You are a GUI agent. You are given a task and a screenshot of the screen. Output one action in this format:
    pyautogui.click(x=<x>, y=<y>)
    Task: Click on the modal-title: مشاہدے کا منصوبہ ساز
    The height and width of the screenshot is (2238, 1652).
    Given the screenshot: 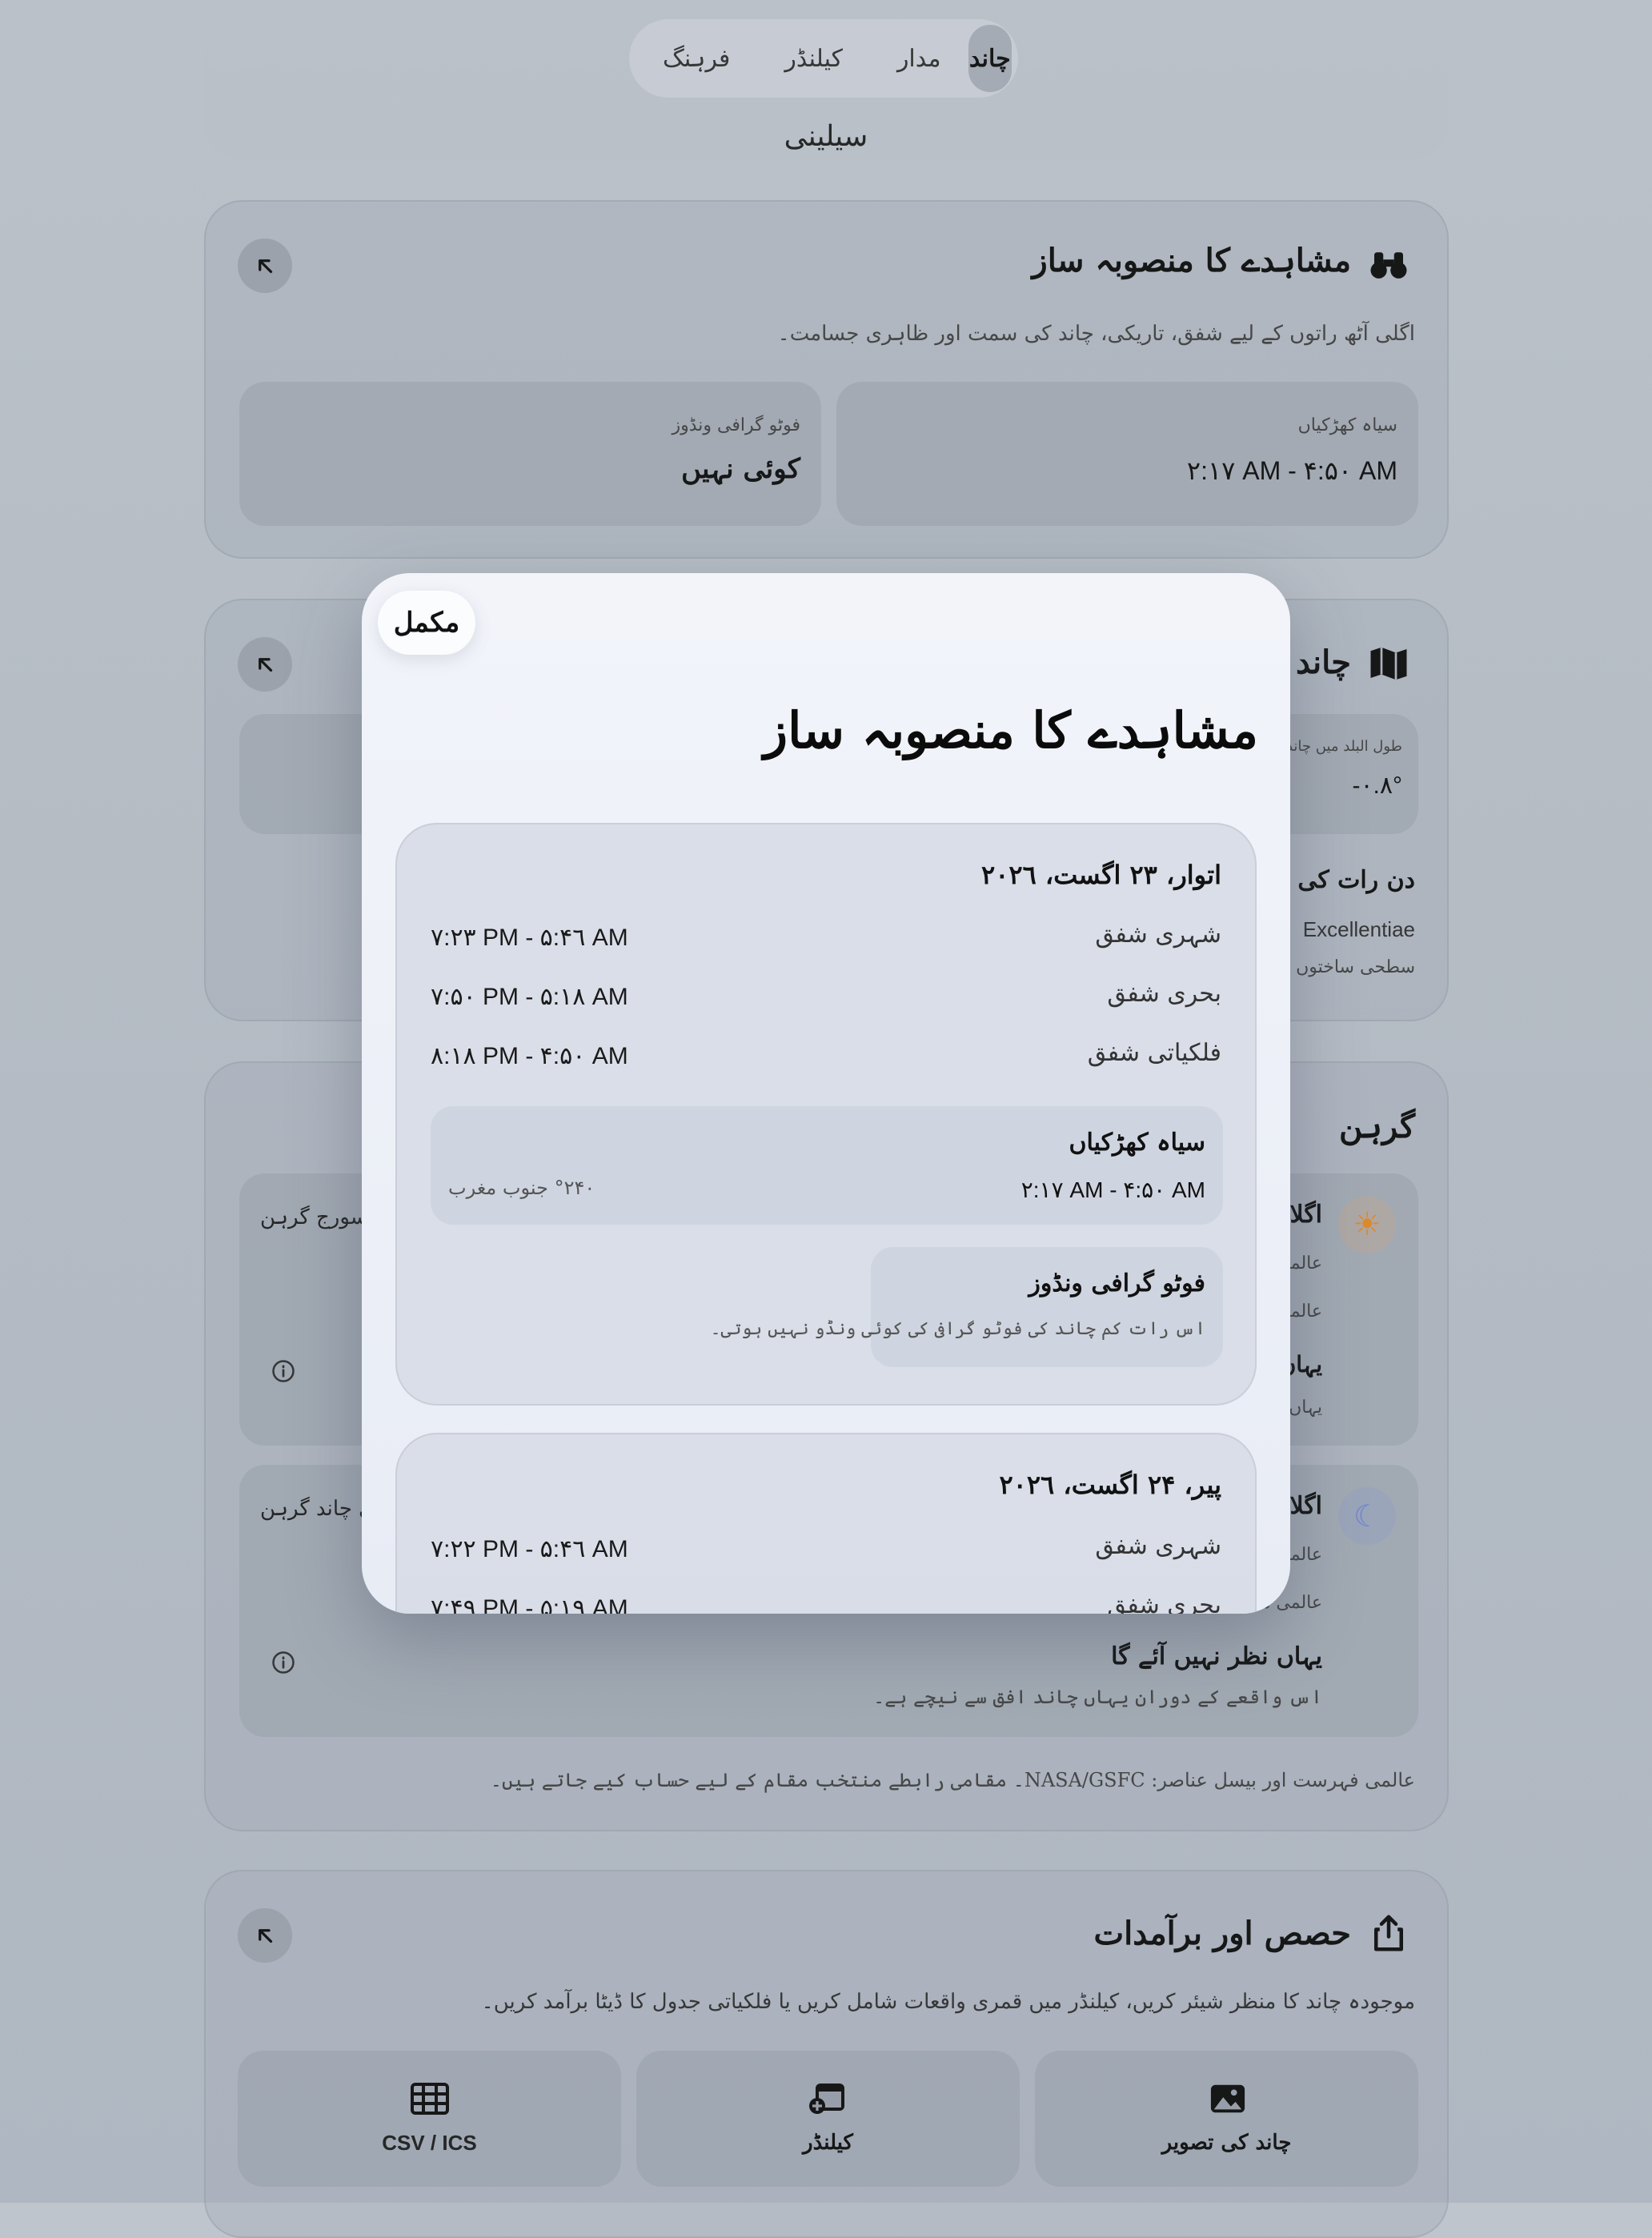 What is the action you would take?
    pyautogui.click(x=1011, y=730)
    